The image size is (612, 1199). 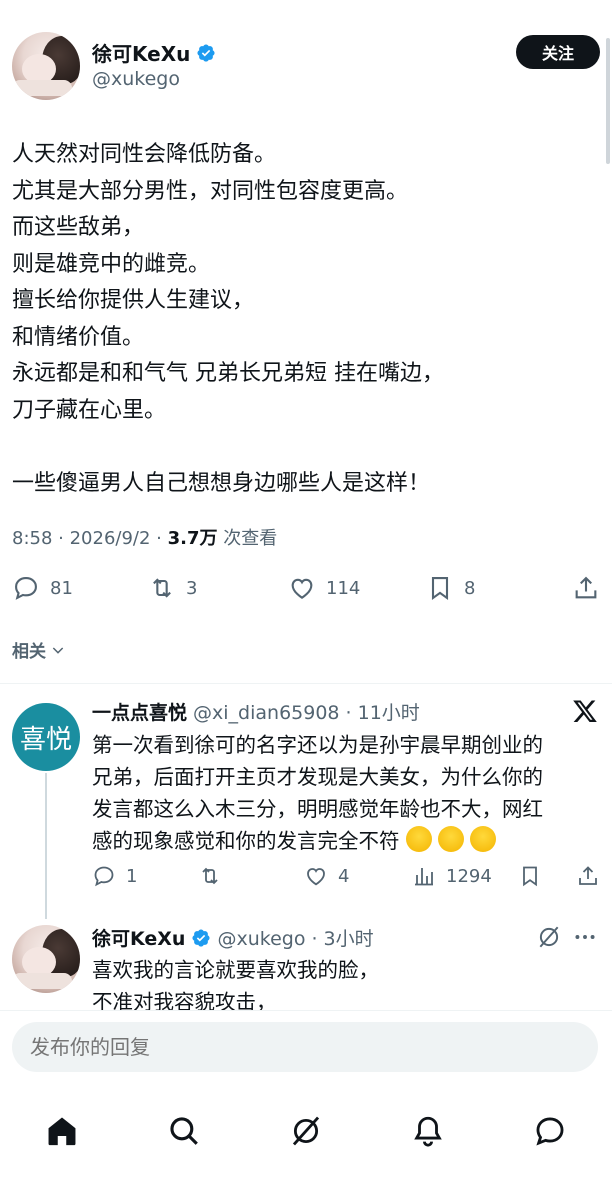 What do you see at coordinates (210, 191) in the screenshot?
I see `post-text-line: 尤其是大部分男性，对同性包容度更高。` at bounding box center [210, 191].